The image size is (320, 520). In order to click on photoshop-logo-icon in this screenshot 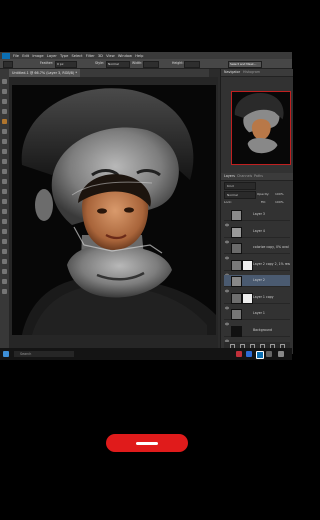, I will do `click(6, 55)`.